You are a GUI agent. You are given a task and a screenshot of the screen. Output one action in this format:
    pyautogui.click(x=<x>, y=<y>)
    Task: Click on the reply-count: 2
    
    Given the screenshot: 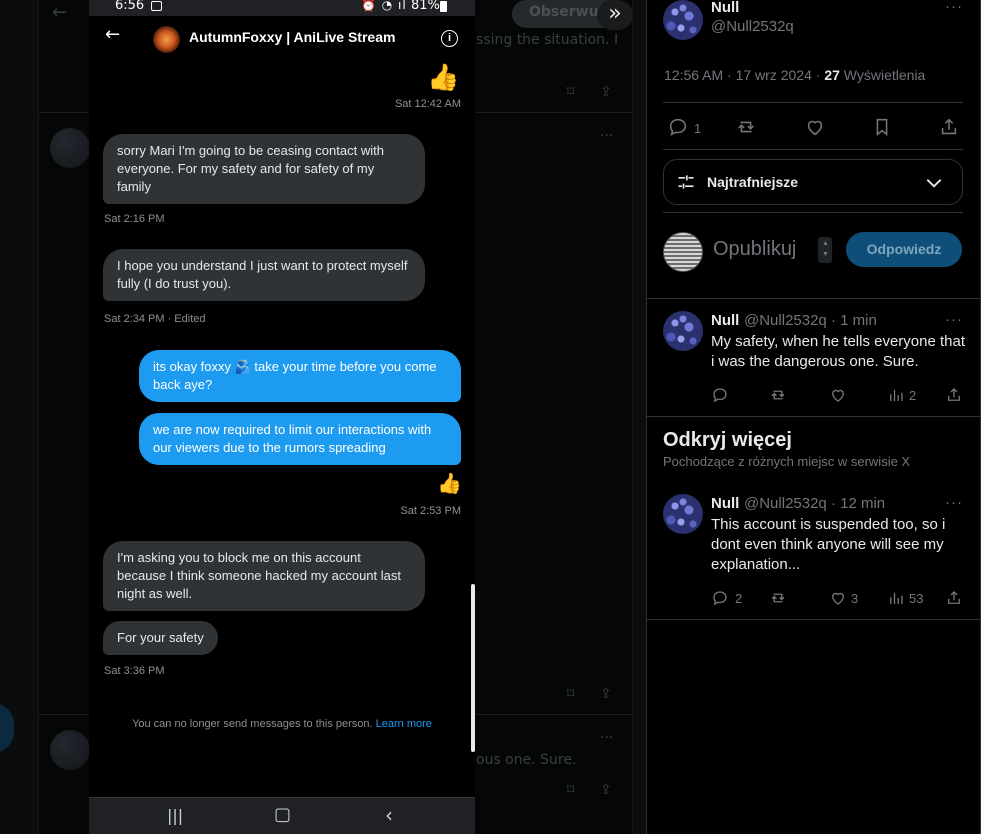 What is the action you would take?
    pyautogui.click(x=739, y=598)
    